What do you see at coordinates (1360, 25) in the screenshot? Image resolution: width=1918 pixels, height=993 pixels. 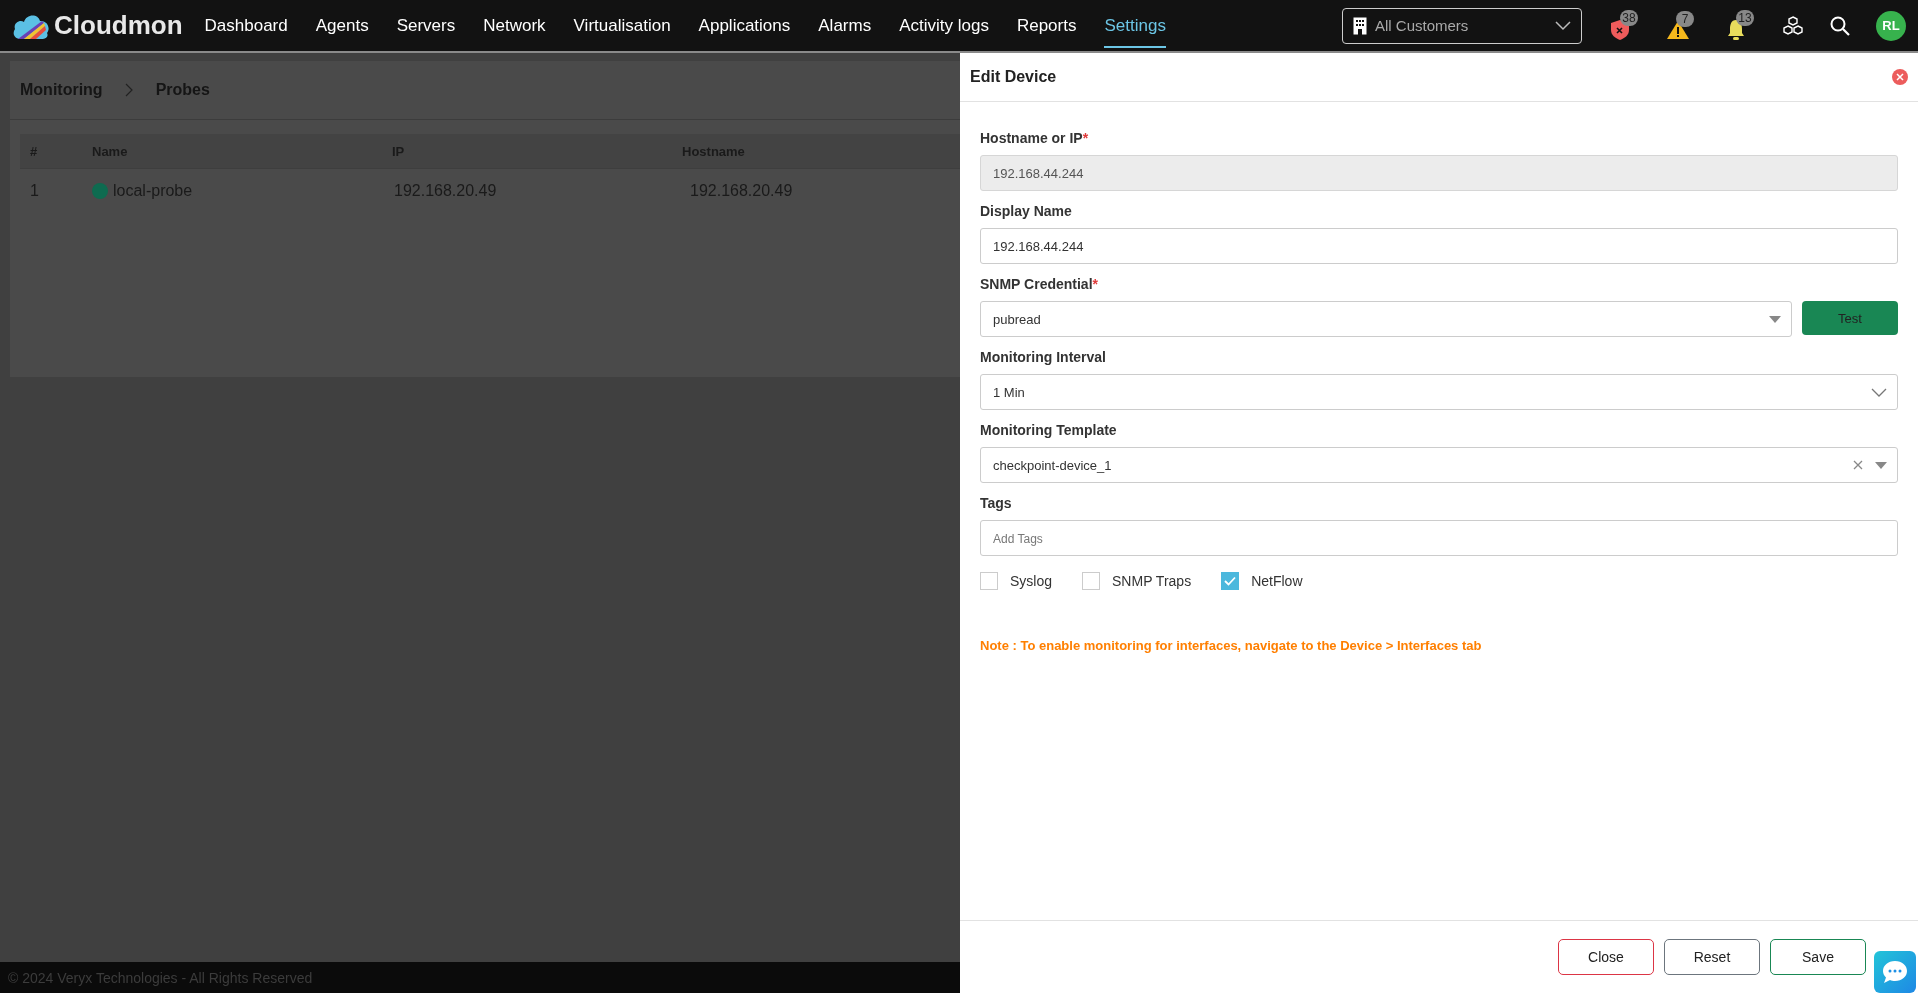 I see `building-icon` at bounding box center [1360, 25].